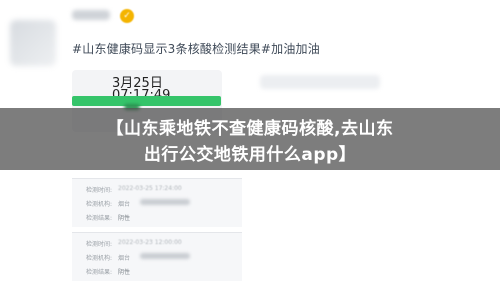 The height and width of the screenshot is (284, 500). What do you see at coordinates (150, 242) in the screenshot?
I see `record-time-value: 2022-03-23 12:00:00` at bounding box center [150, 242].